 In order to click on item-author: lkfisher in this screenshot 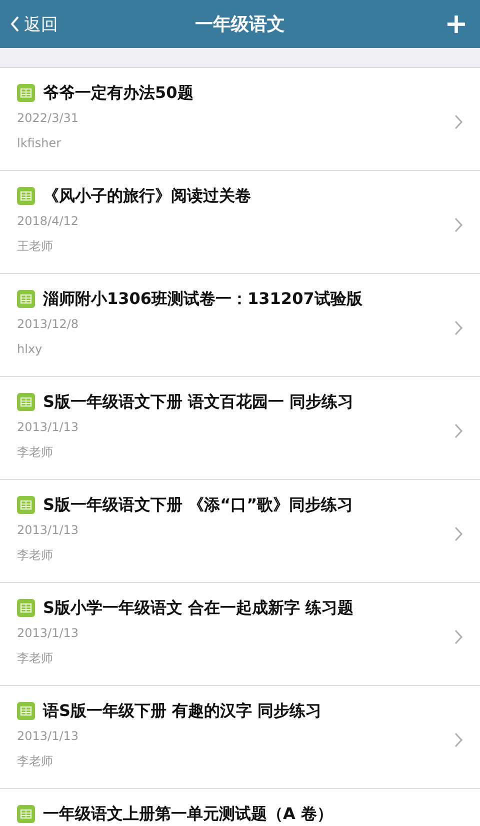, I will do `click(39, 143)`.